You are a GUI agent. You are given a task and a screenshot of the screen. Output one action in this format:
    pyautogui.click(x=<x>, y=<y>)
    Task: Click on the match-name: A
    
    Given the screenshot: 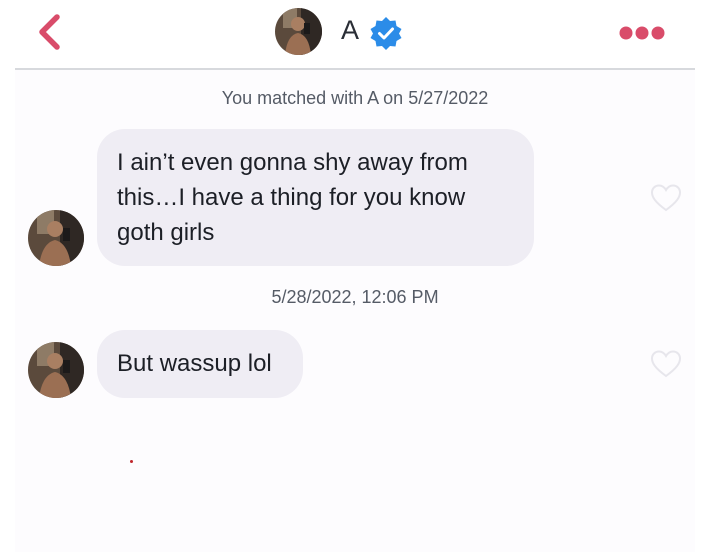 What is the action you would take?
    pyautogui.click(x=350, y=30)
    